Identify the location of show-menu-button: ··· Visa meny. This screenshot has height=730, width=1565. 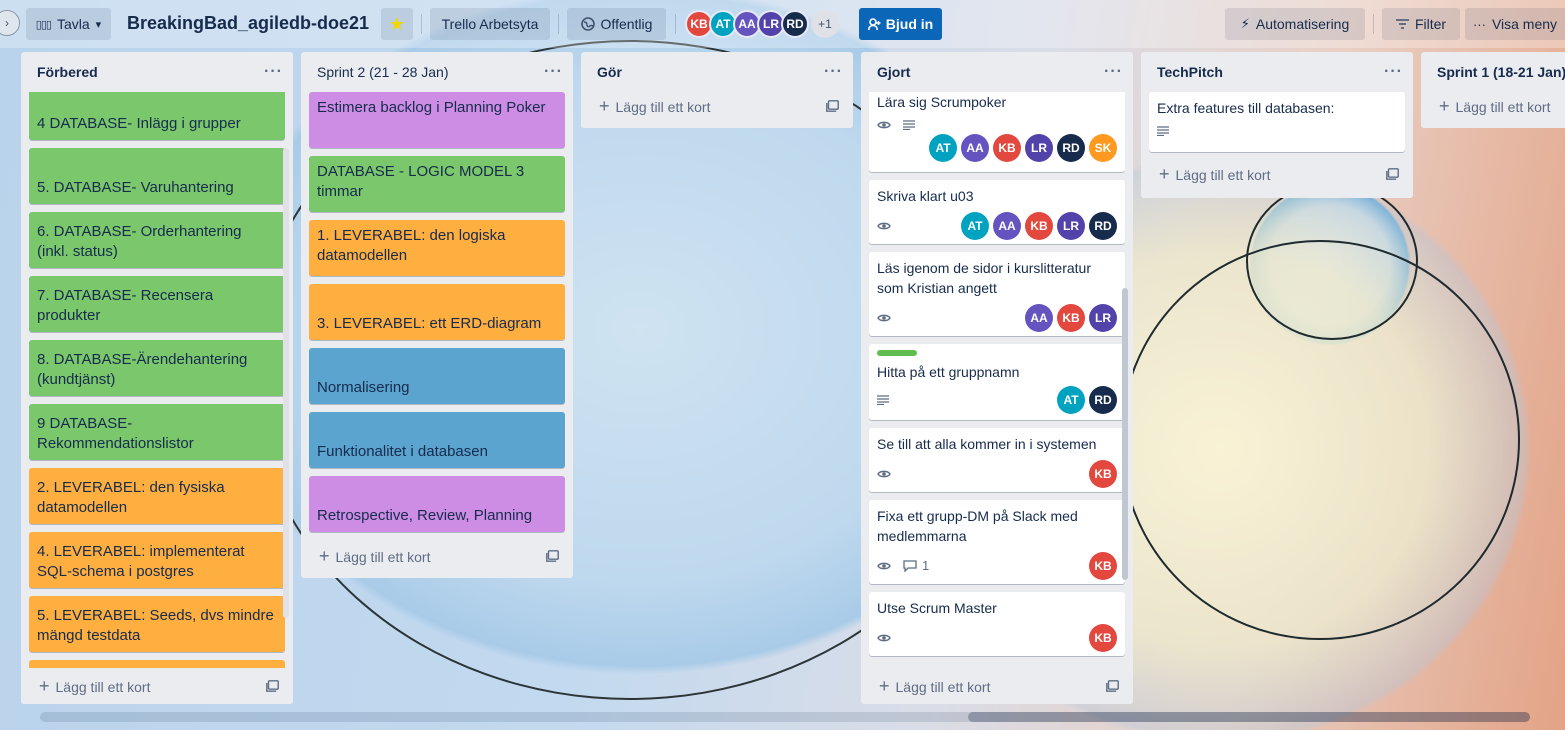
(1515, 24).